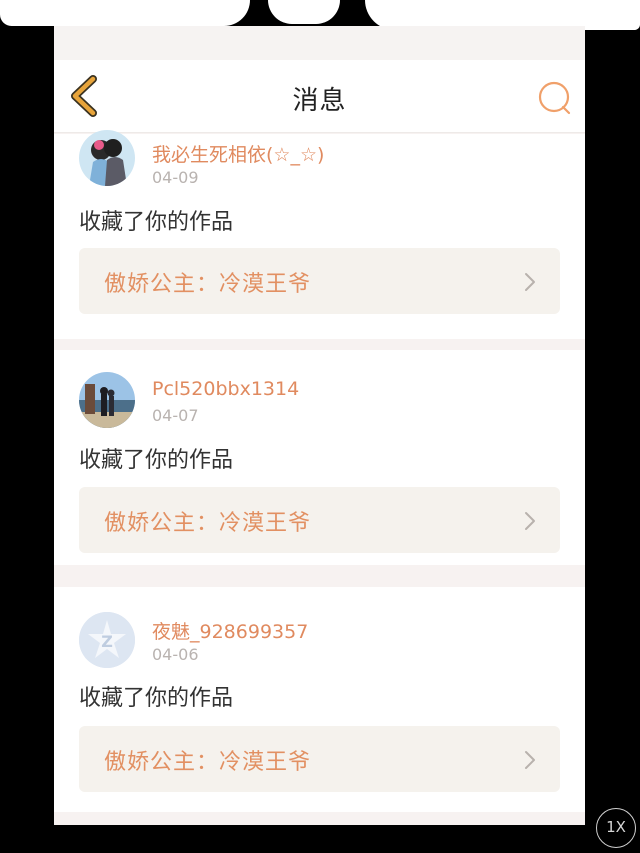 This screenshot has height=853, width=640. Describe the element at coordinates (319, 101) in the screenshot. I see `page-title: 消息` at that location.